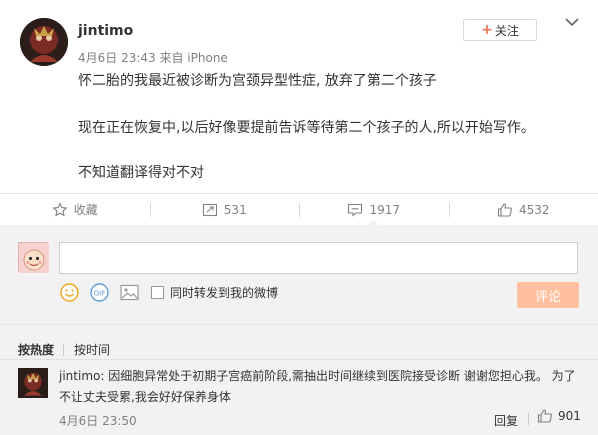  What do you see at coordinates (569, 416) in the screenshot?
I see `comment-like-count: 901` at bounding box center [569, 416].